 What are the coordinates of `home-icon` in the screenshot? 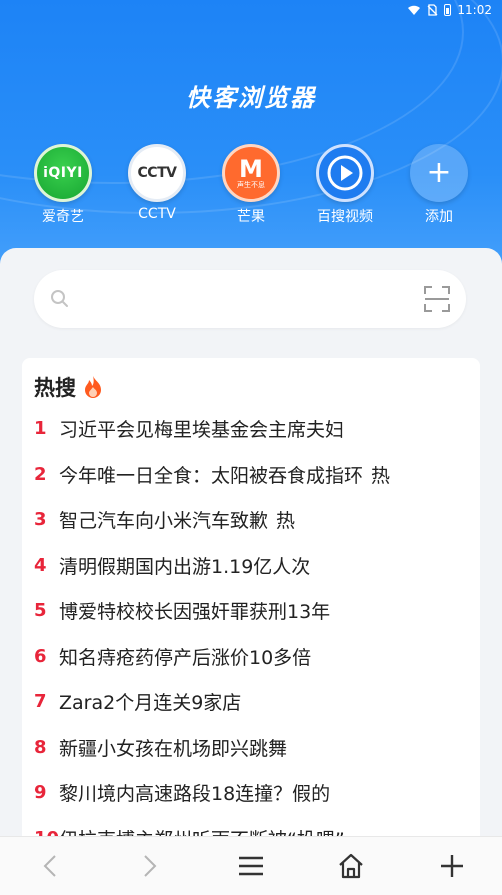 It's located at (351, 866).